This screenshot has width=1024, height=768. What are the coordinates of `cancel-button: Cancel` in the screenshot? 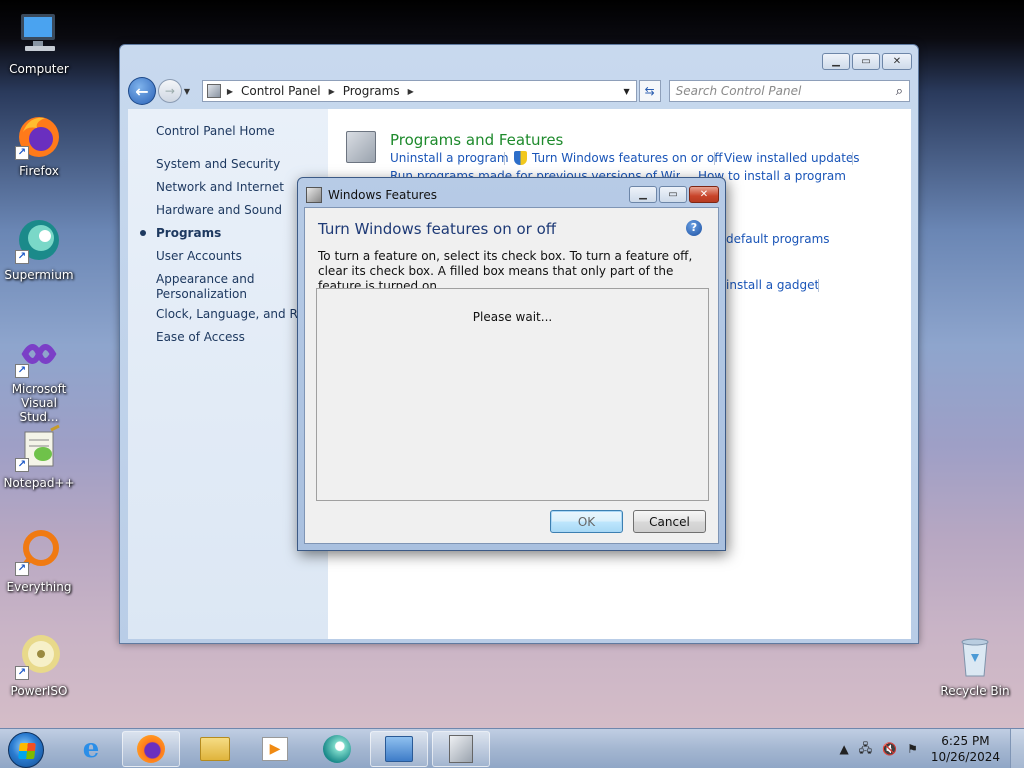 It's located at (669, 521).